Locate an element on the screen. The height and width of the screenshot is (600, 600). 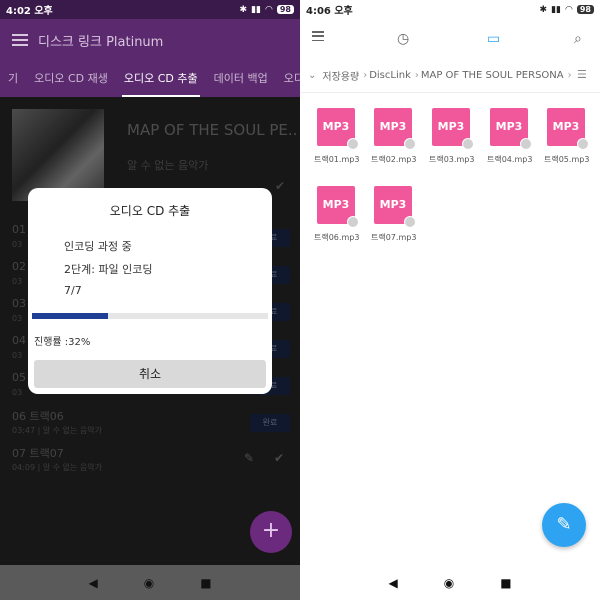
status-bar: 4:06 오후 ✱ ▮▮ ◠ 98 is located at coordinates (450, 9).